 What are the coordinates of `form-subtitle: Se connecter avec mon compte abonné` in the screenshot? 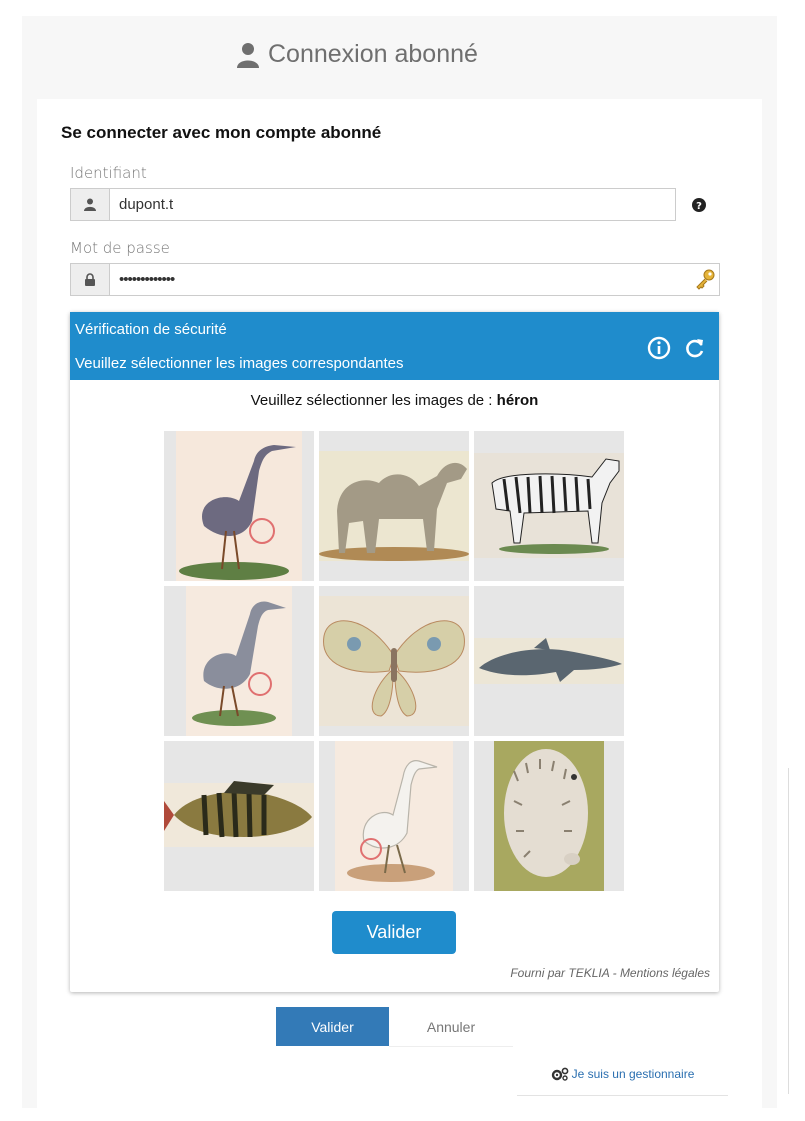 It's located at (221, 132).